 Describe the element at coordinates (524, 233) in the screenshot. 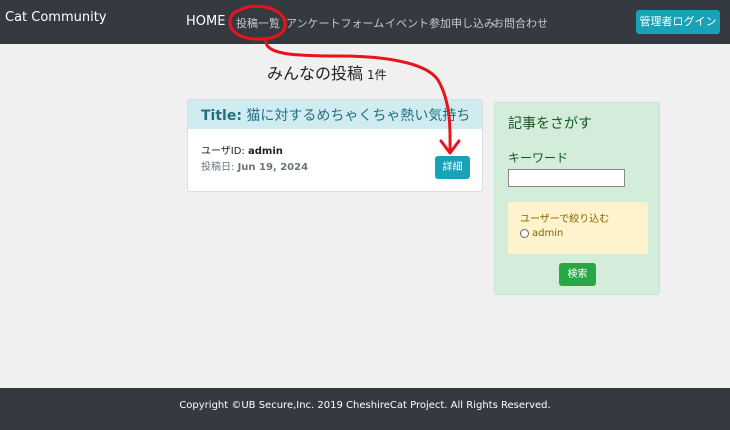

I see `radio-icon` at that location.